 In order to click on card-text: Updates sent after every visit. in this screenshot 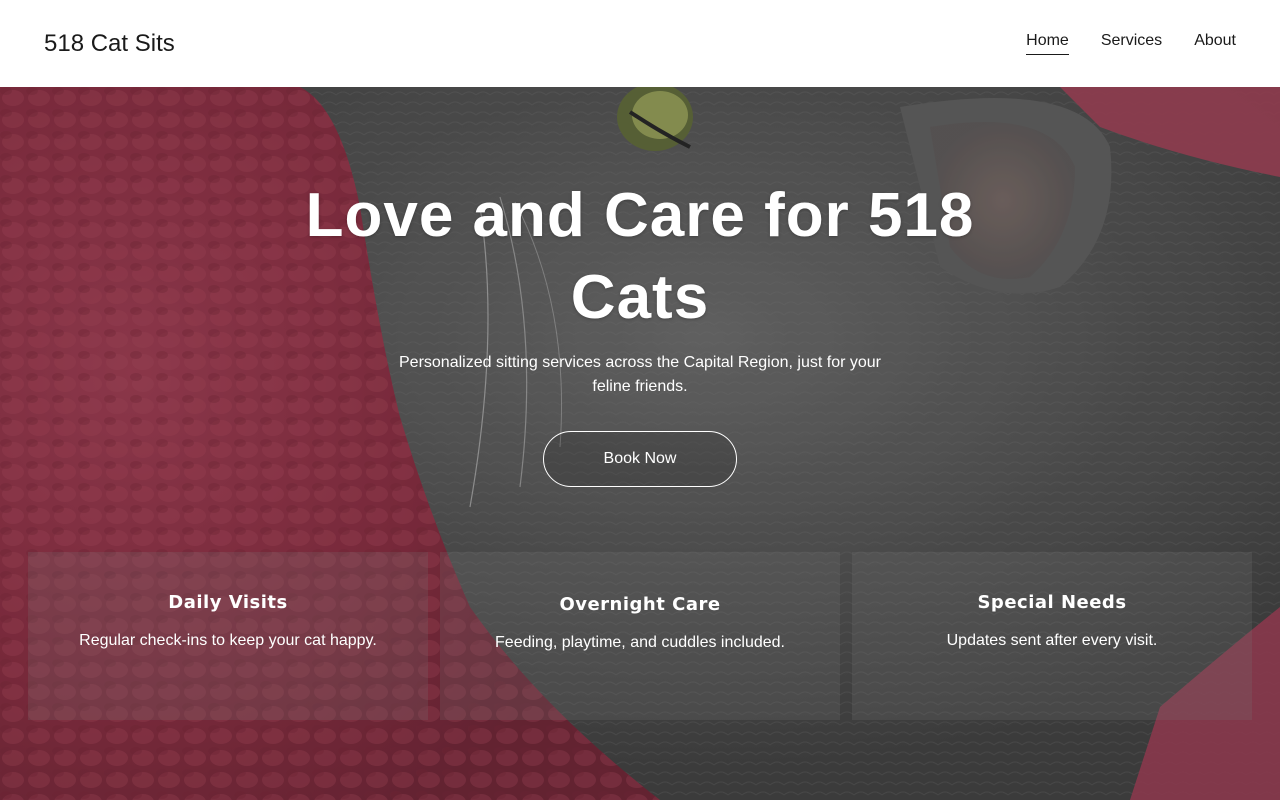, I will do `click(1052, 640)`.